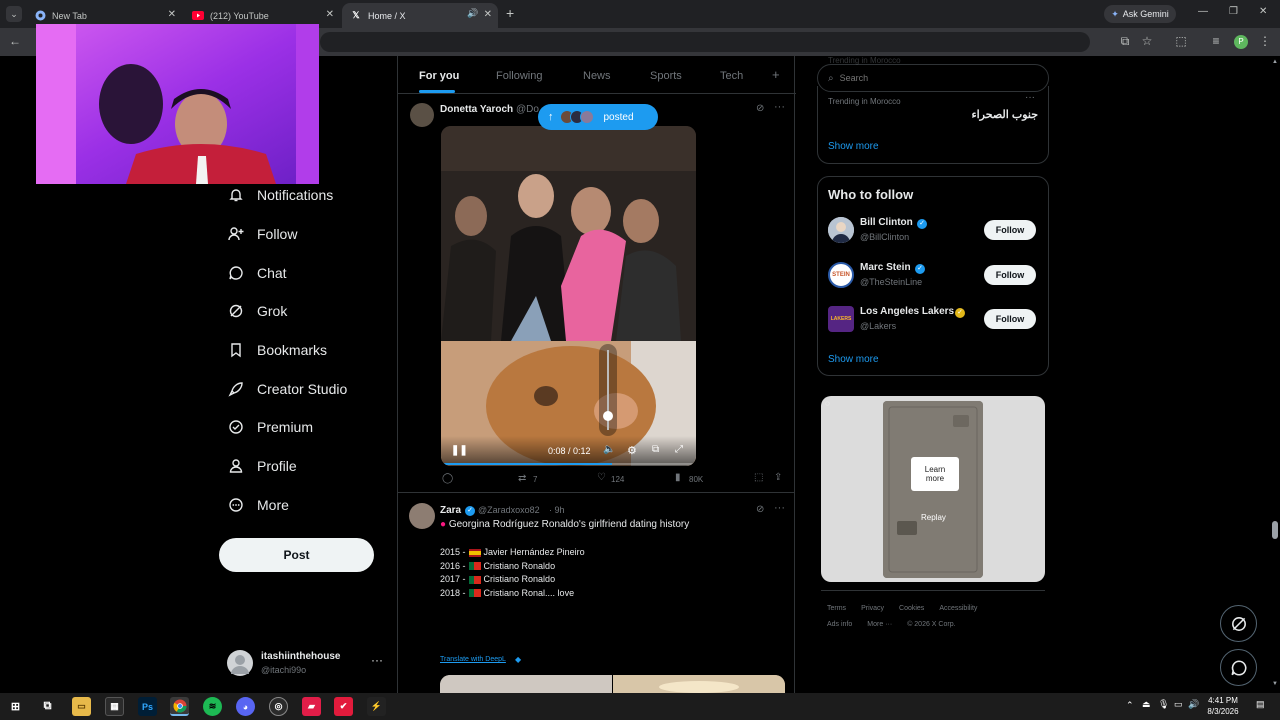 The image size is (1280, 720). I want to click on tweet-time: · 9h, so click(557, 510).